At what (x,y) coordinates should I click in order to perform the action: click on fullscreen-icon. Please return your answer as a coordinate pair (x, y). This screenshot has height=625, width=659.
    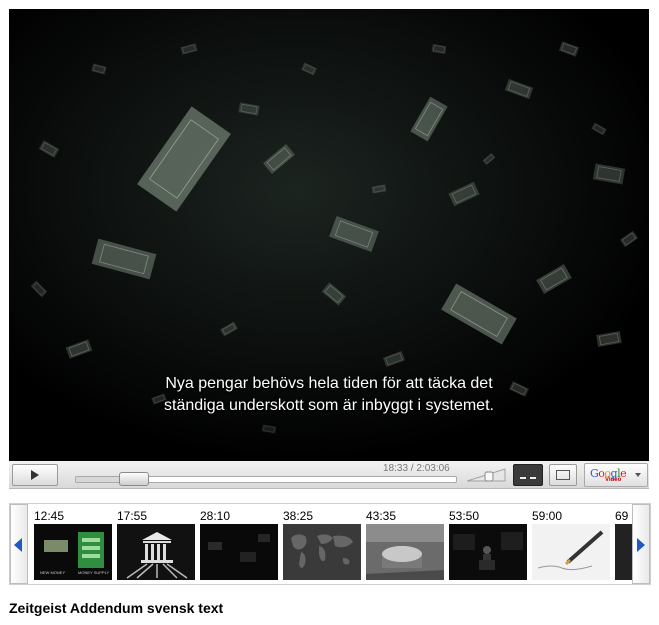
    Looking at the image, I should click on (563, 475).